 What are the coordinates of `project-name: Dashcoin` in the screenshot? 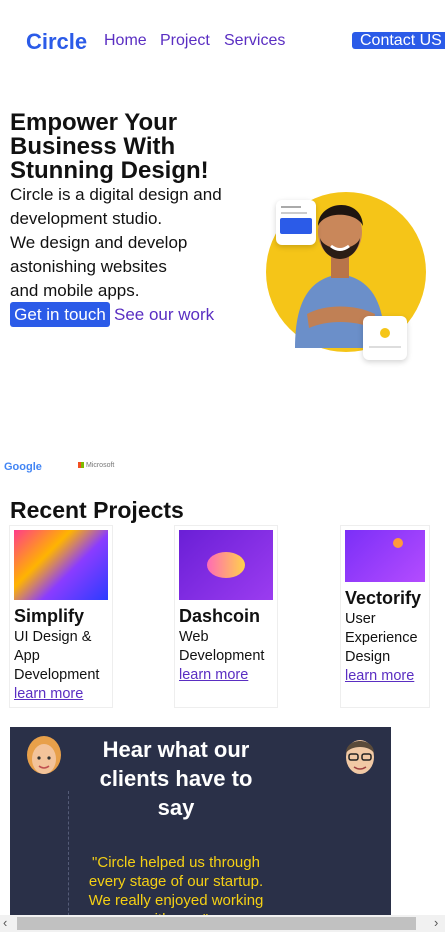 It's located at (220, 616).